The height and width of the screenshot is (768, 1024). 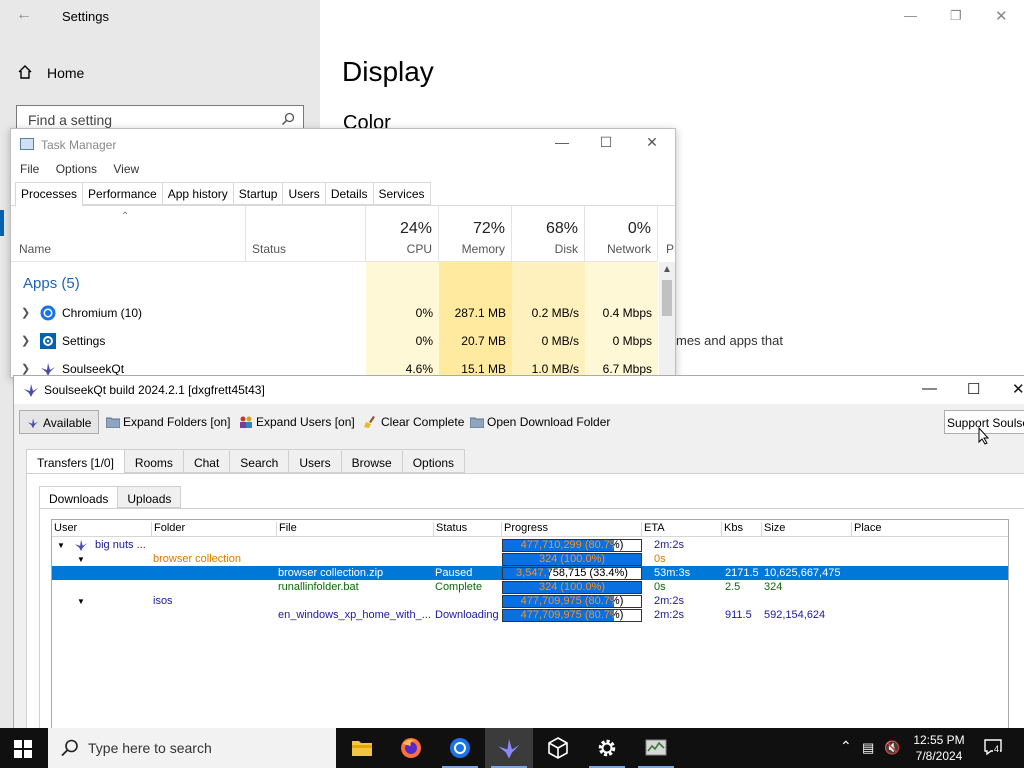 What do you see at coordinates (562, 142) in the screenshot?
I see `tm-minimize-button: —` at bounding box center [562, 142].